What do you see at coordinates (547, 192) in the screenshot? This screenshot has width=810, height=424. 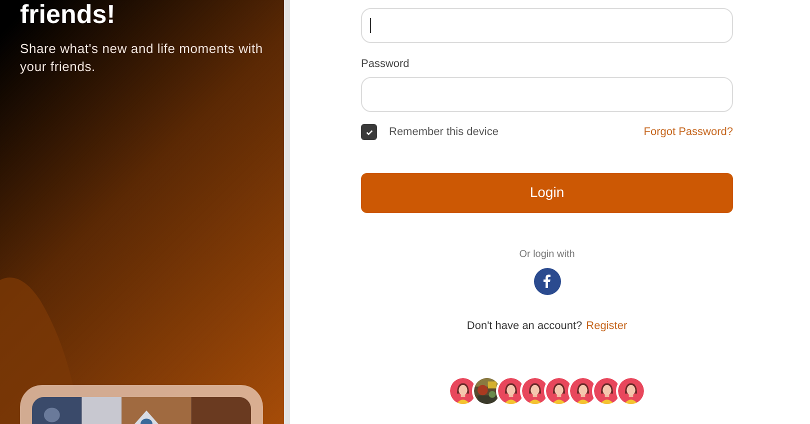 I see `login-button: Login` at bounding box center [547, 192].